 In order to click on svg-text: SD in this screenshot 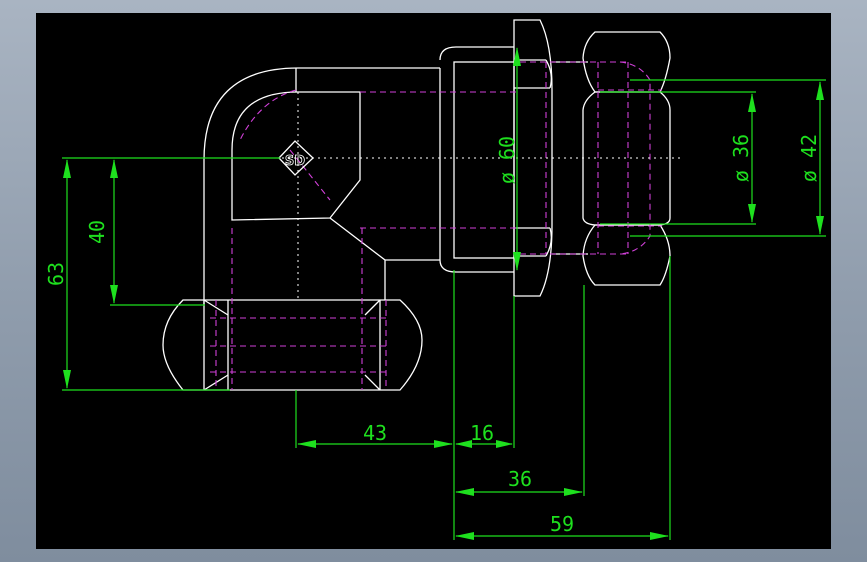, I will do `click(295, 161)`.